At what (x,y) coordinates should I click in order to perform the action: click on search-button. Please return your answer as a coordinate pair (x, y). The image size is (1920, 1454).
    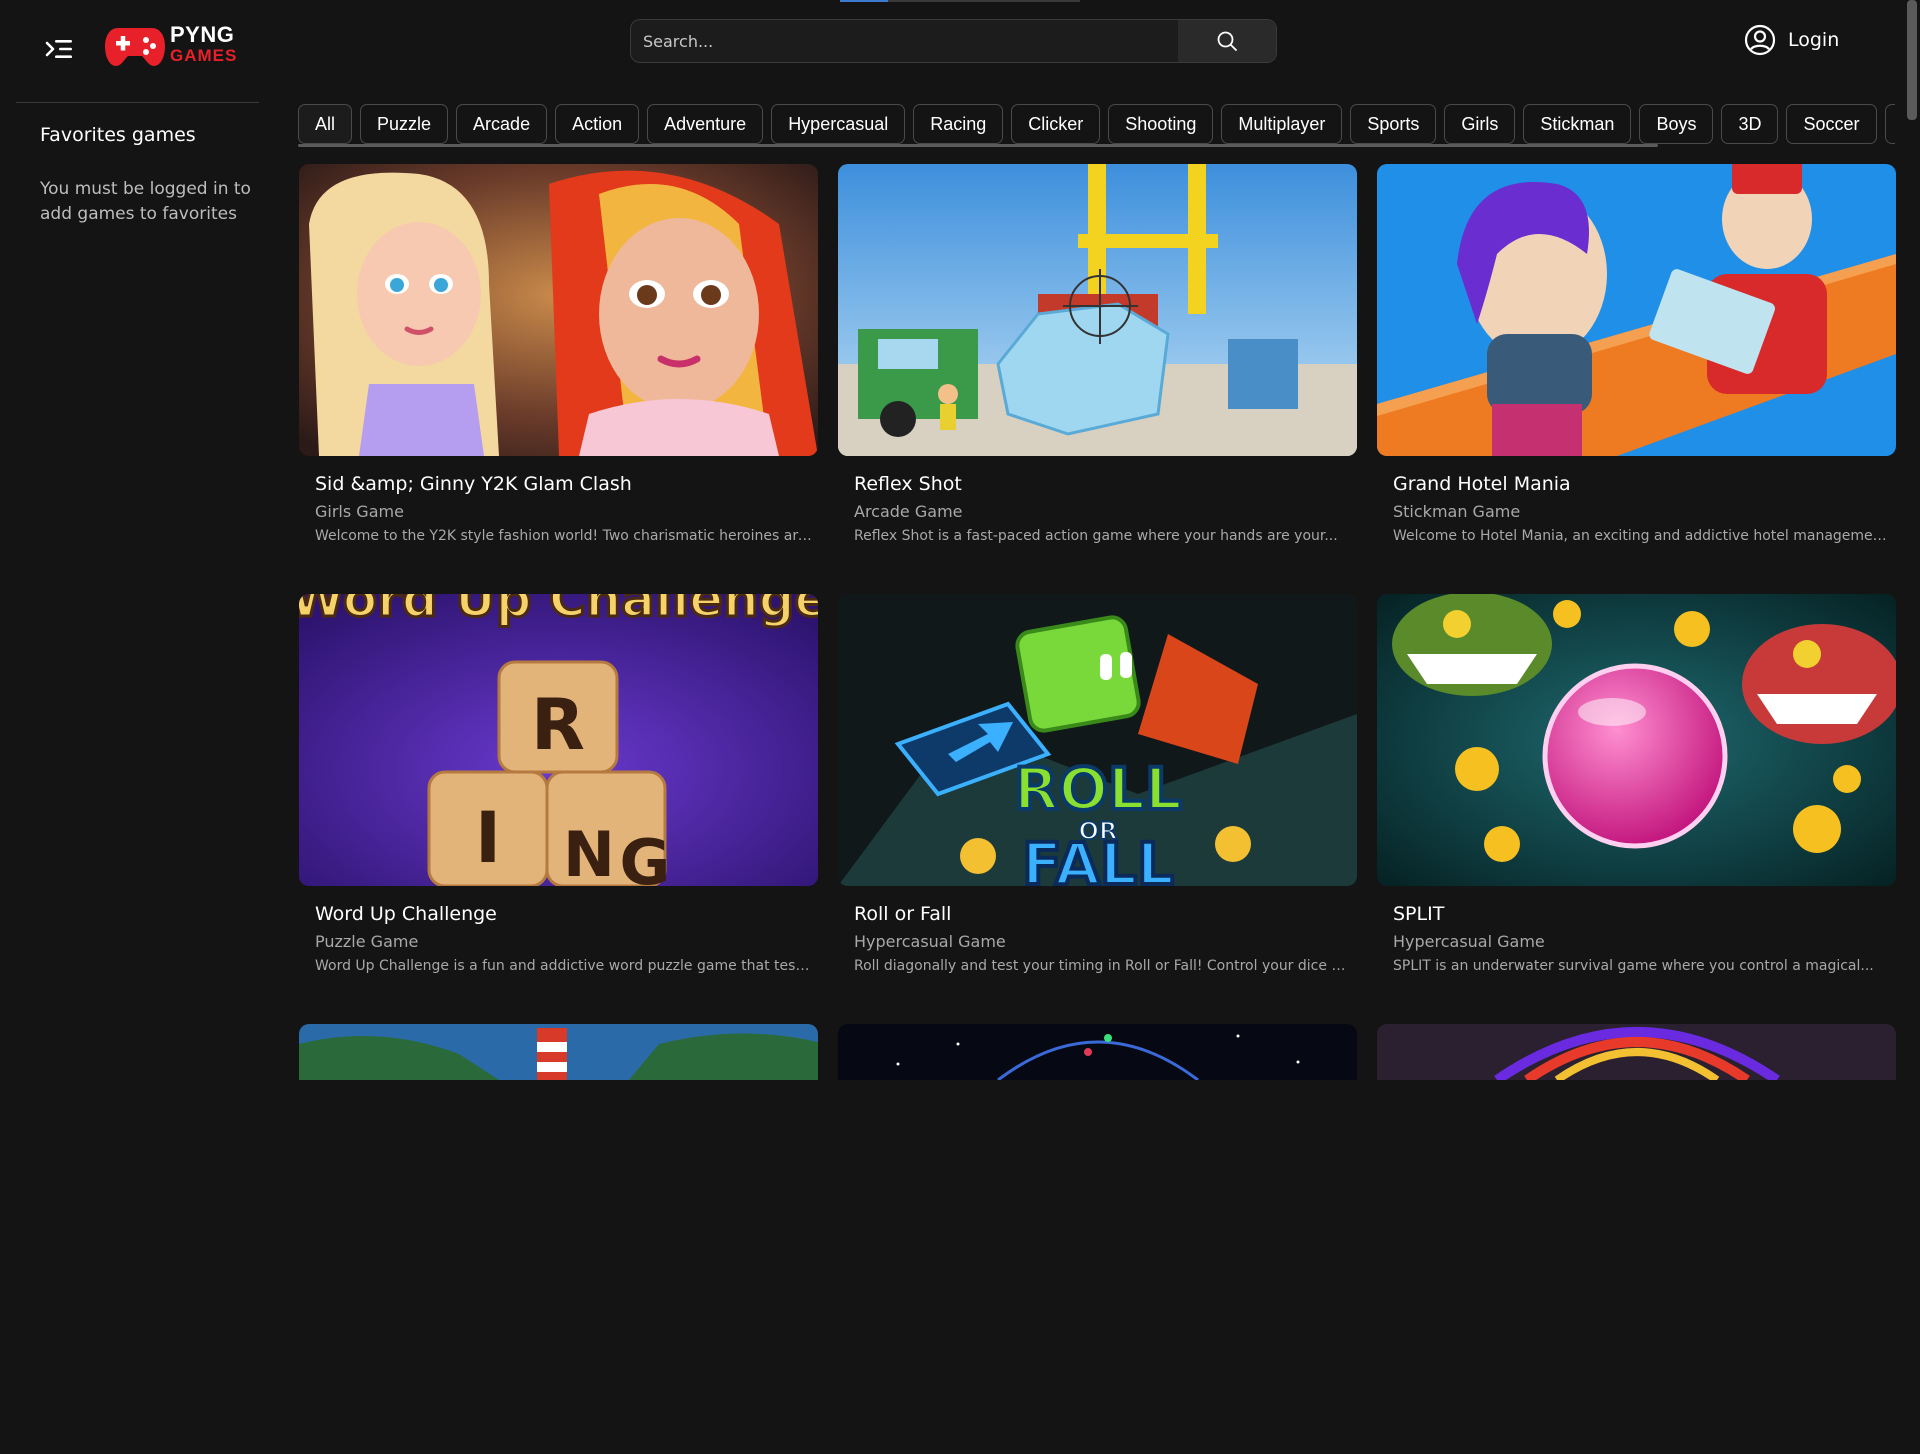
    Looking at the image, I should click on (1227, 41).